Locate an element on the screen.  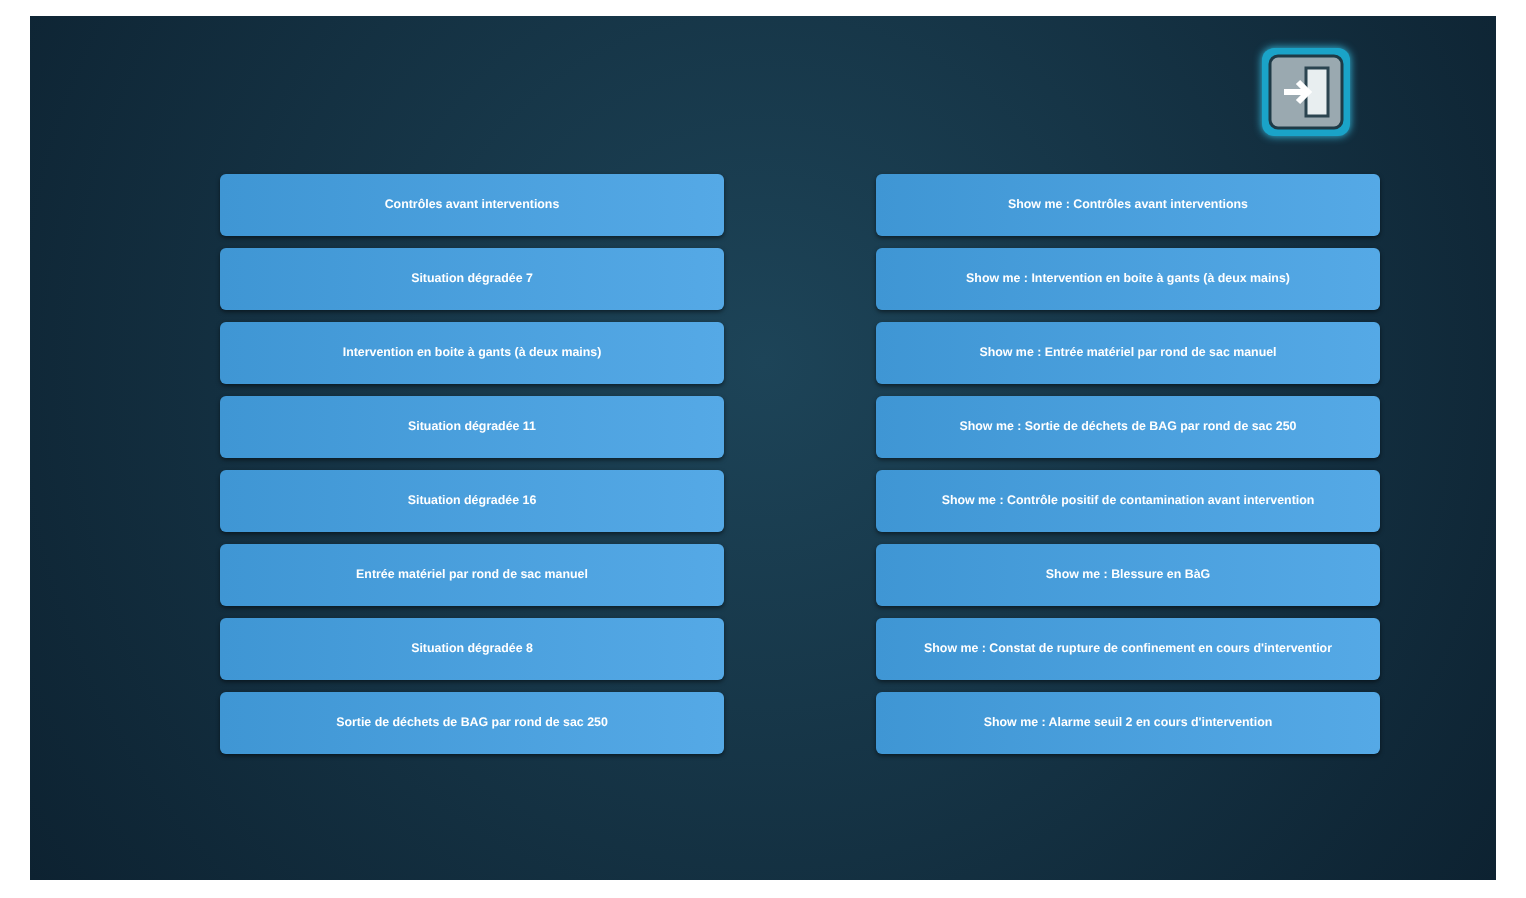
exit-icon is located at coordinates (1306, 92).